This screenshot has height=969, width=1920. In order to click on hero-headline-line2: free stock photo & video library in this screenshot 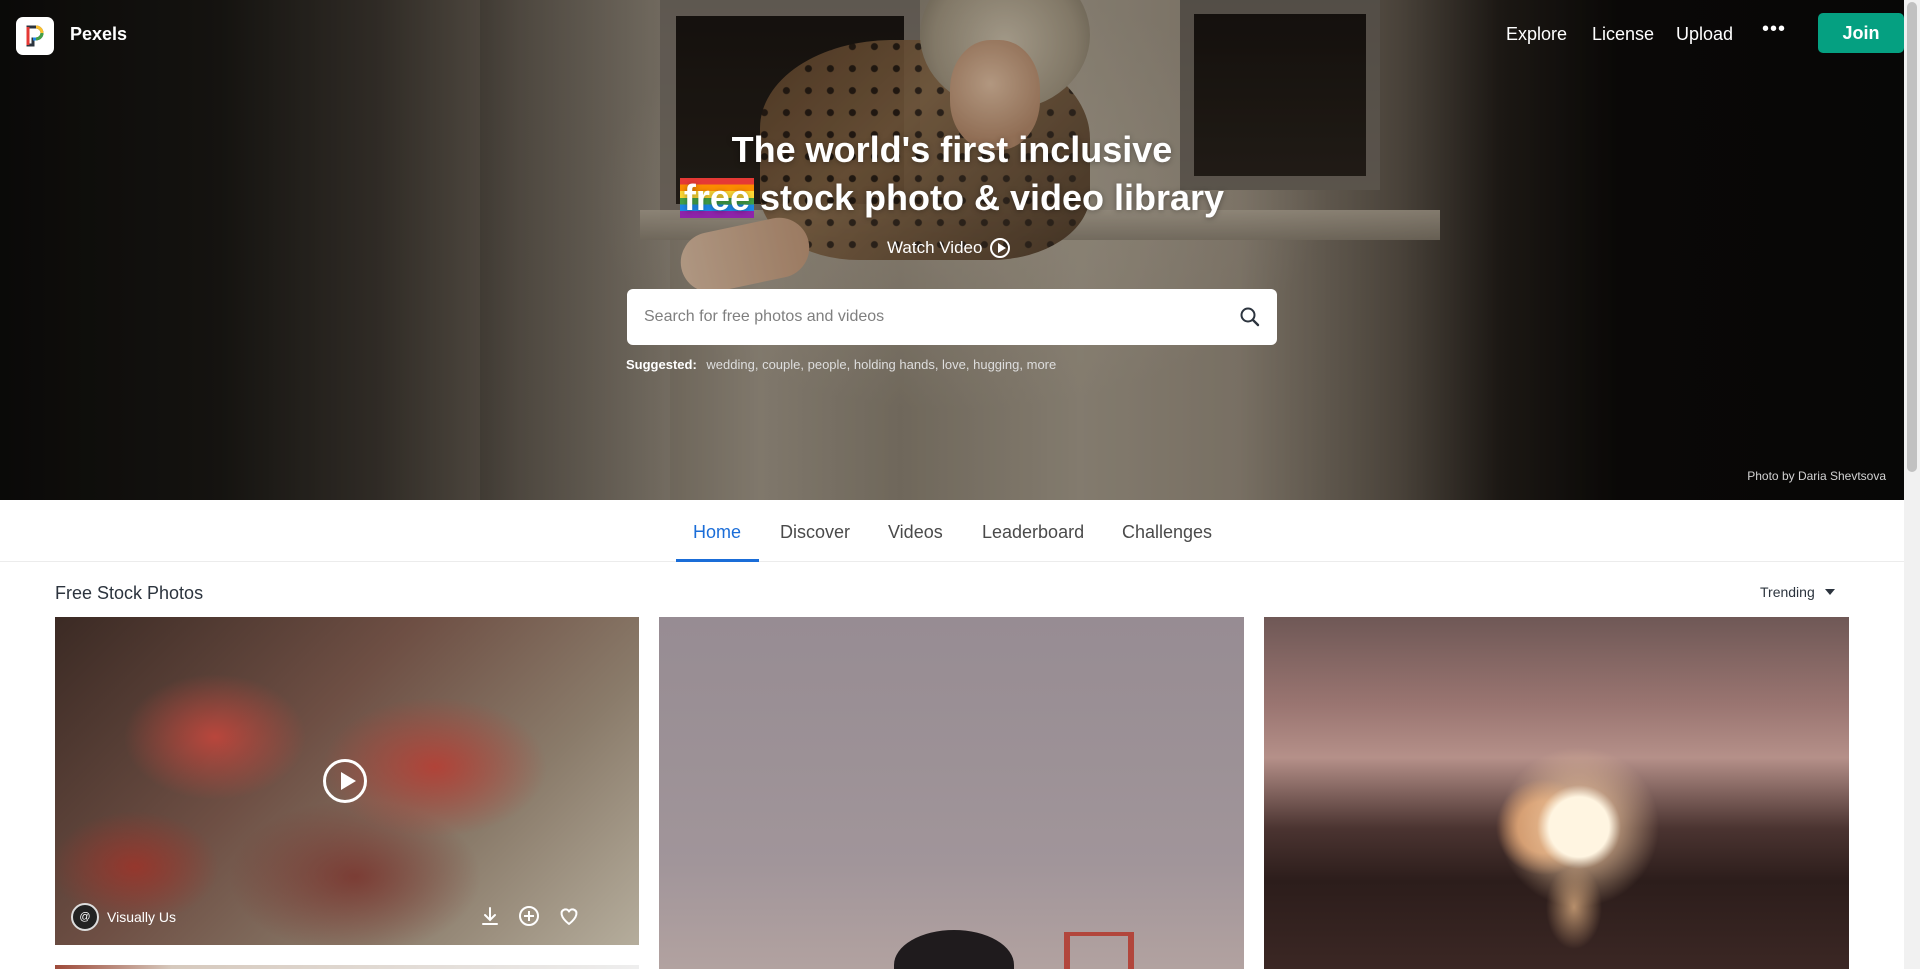, I will do `click(952, 198)`.